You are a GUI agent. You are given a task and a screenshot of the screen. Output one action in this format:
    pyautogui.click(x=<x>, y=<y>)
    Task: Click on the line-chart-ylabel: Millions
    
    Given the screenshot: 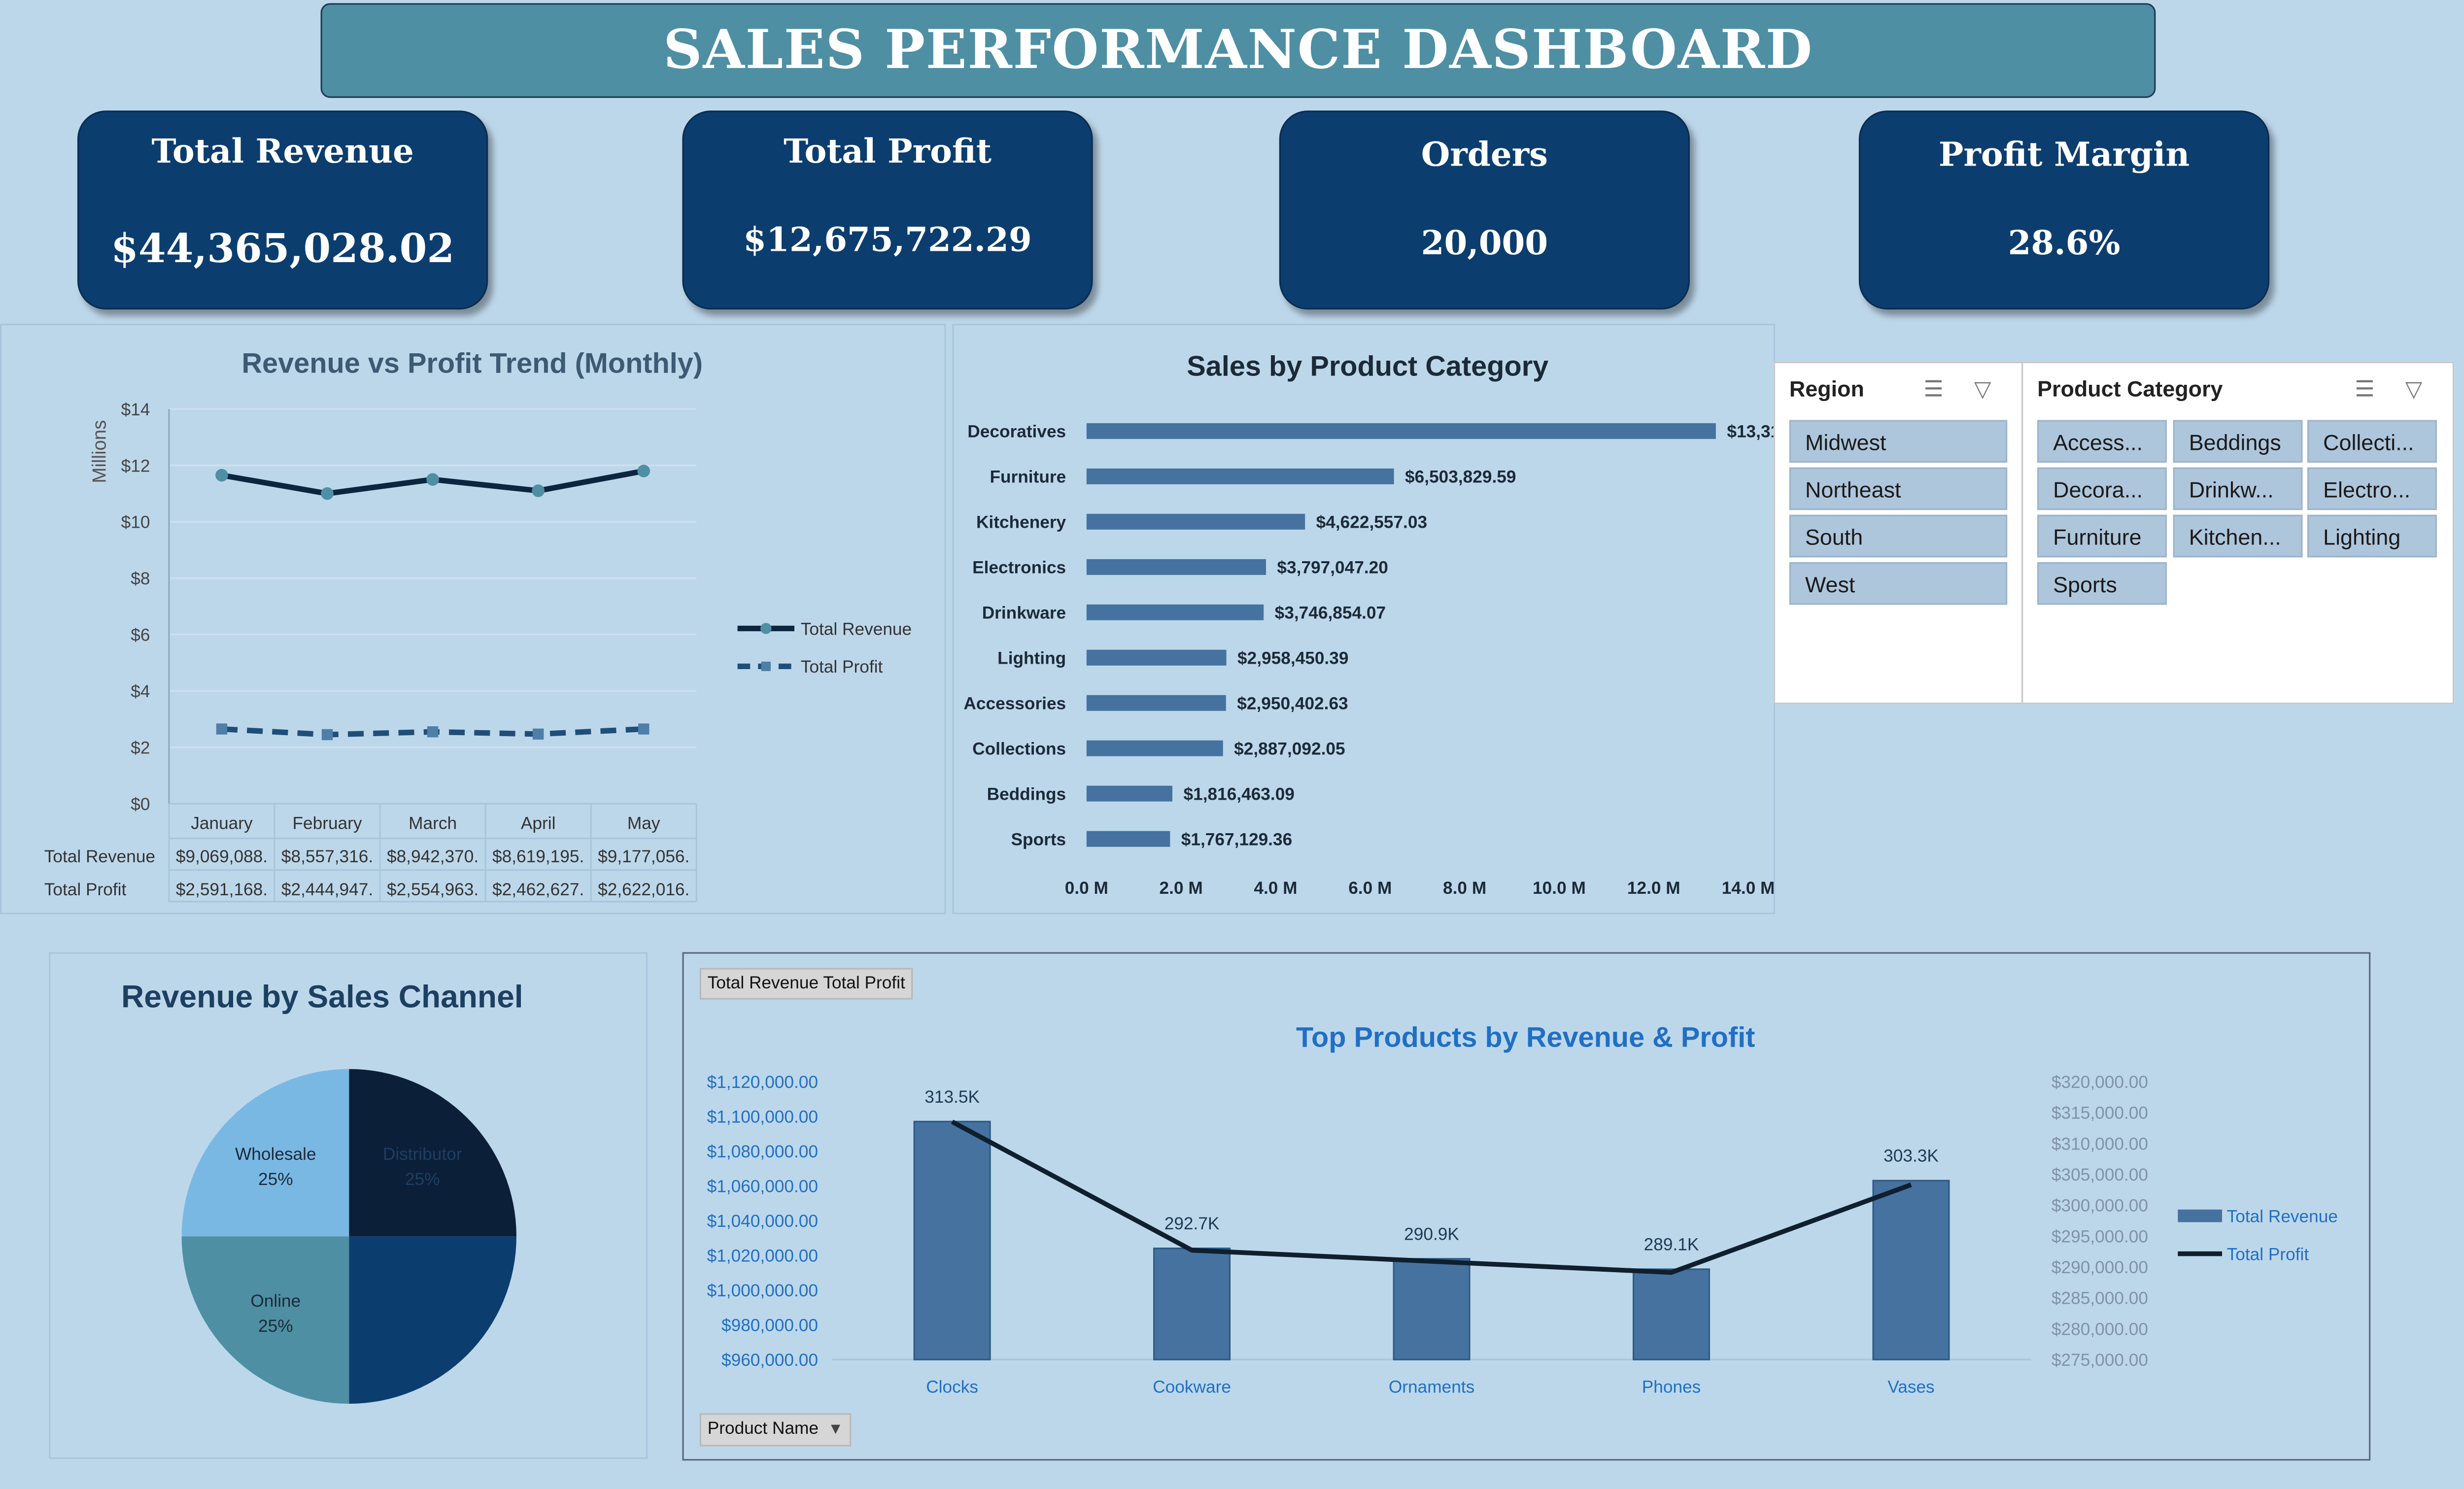 What is the action you would take?
    pyautogui.click(x=99, y=451)
    